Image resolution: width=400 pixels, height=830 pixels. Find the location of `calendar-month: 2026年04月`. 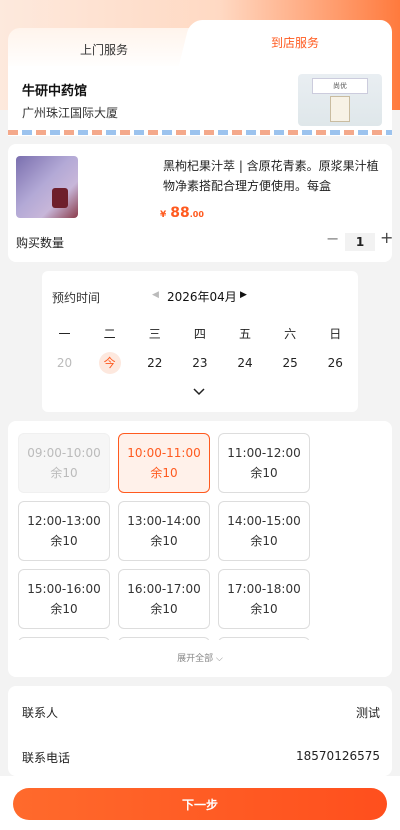

calendar-month: 2026年04月 is located at coordinates (202, 297).